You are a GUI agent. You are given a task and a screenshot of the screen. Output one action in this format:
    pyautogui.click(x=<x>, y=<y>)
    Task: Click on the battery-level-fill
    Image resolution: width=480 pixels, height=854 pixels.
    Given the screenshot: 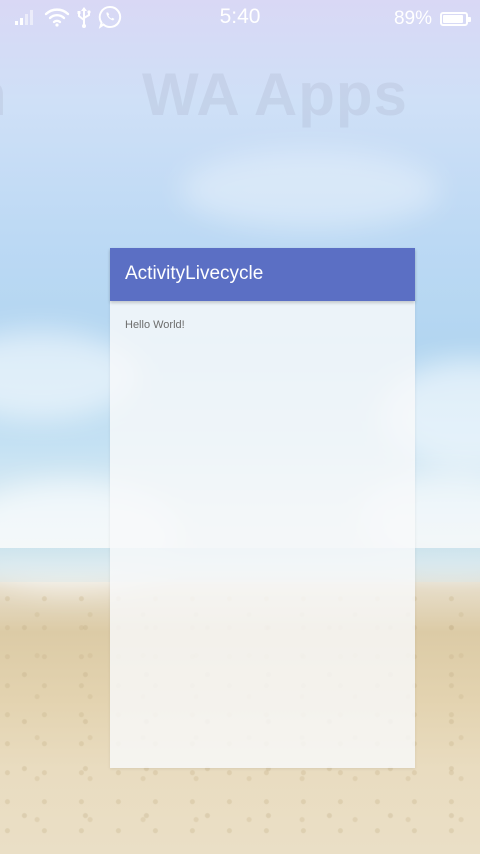 What is the action you would take?
    pyautogui.click(x=453, y=19)
    